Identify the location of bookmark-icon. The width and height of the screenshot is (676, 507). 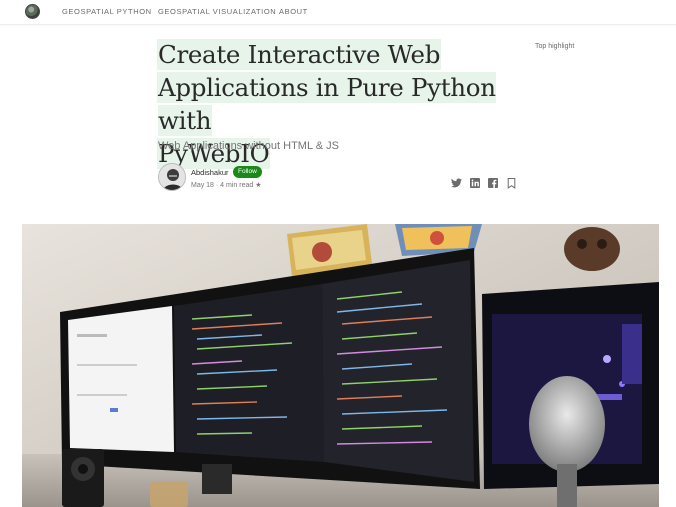
(511, 183).